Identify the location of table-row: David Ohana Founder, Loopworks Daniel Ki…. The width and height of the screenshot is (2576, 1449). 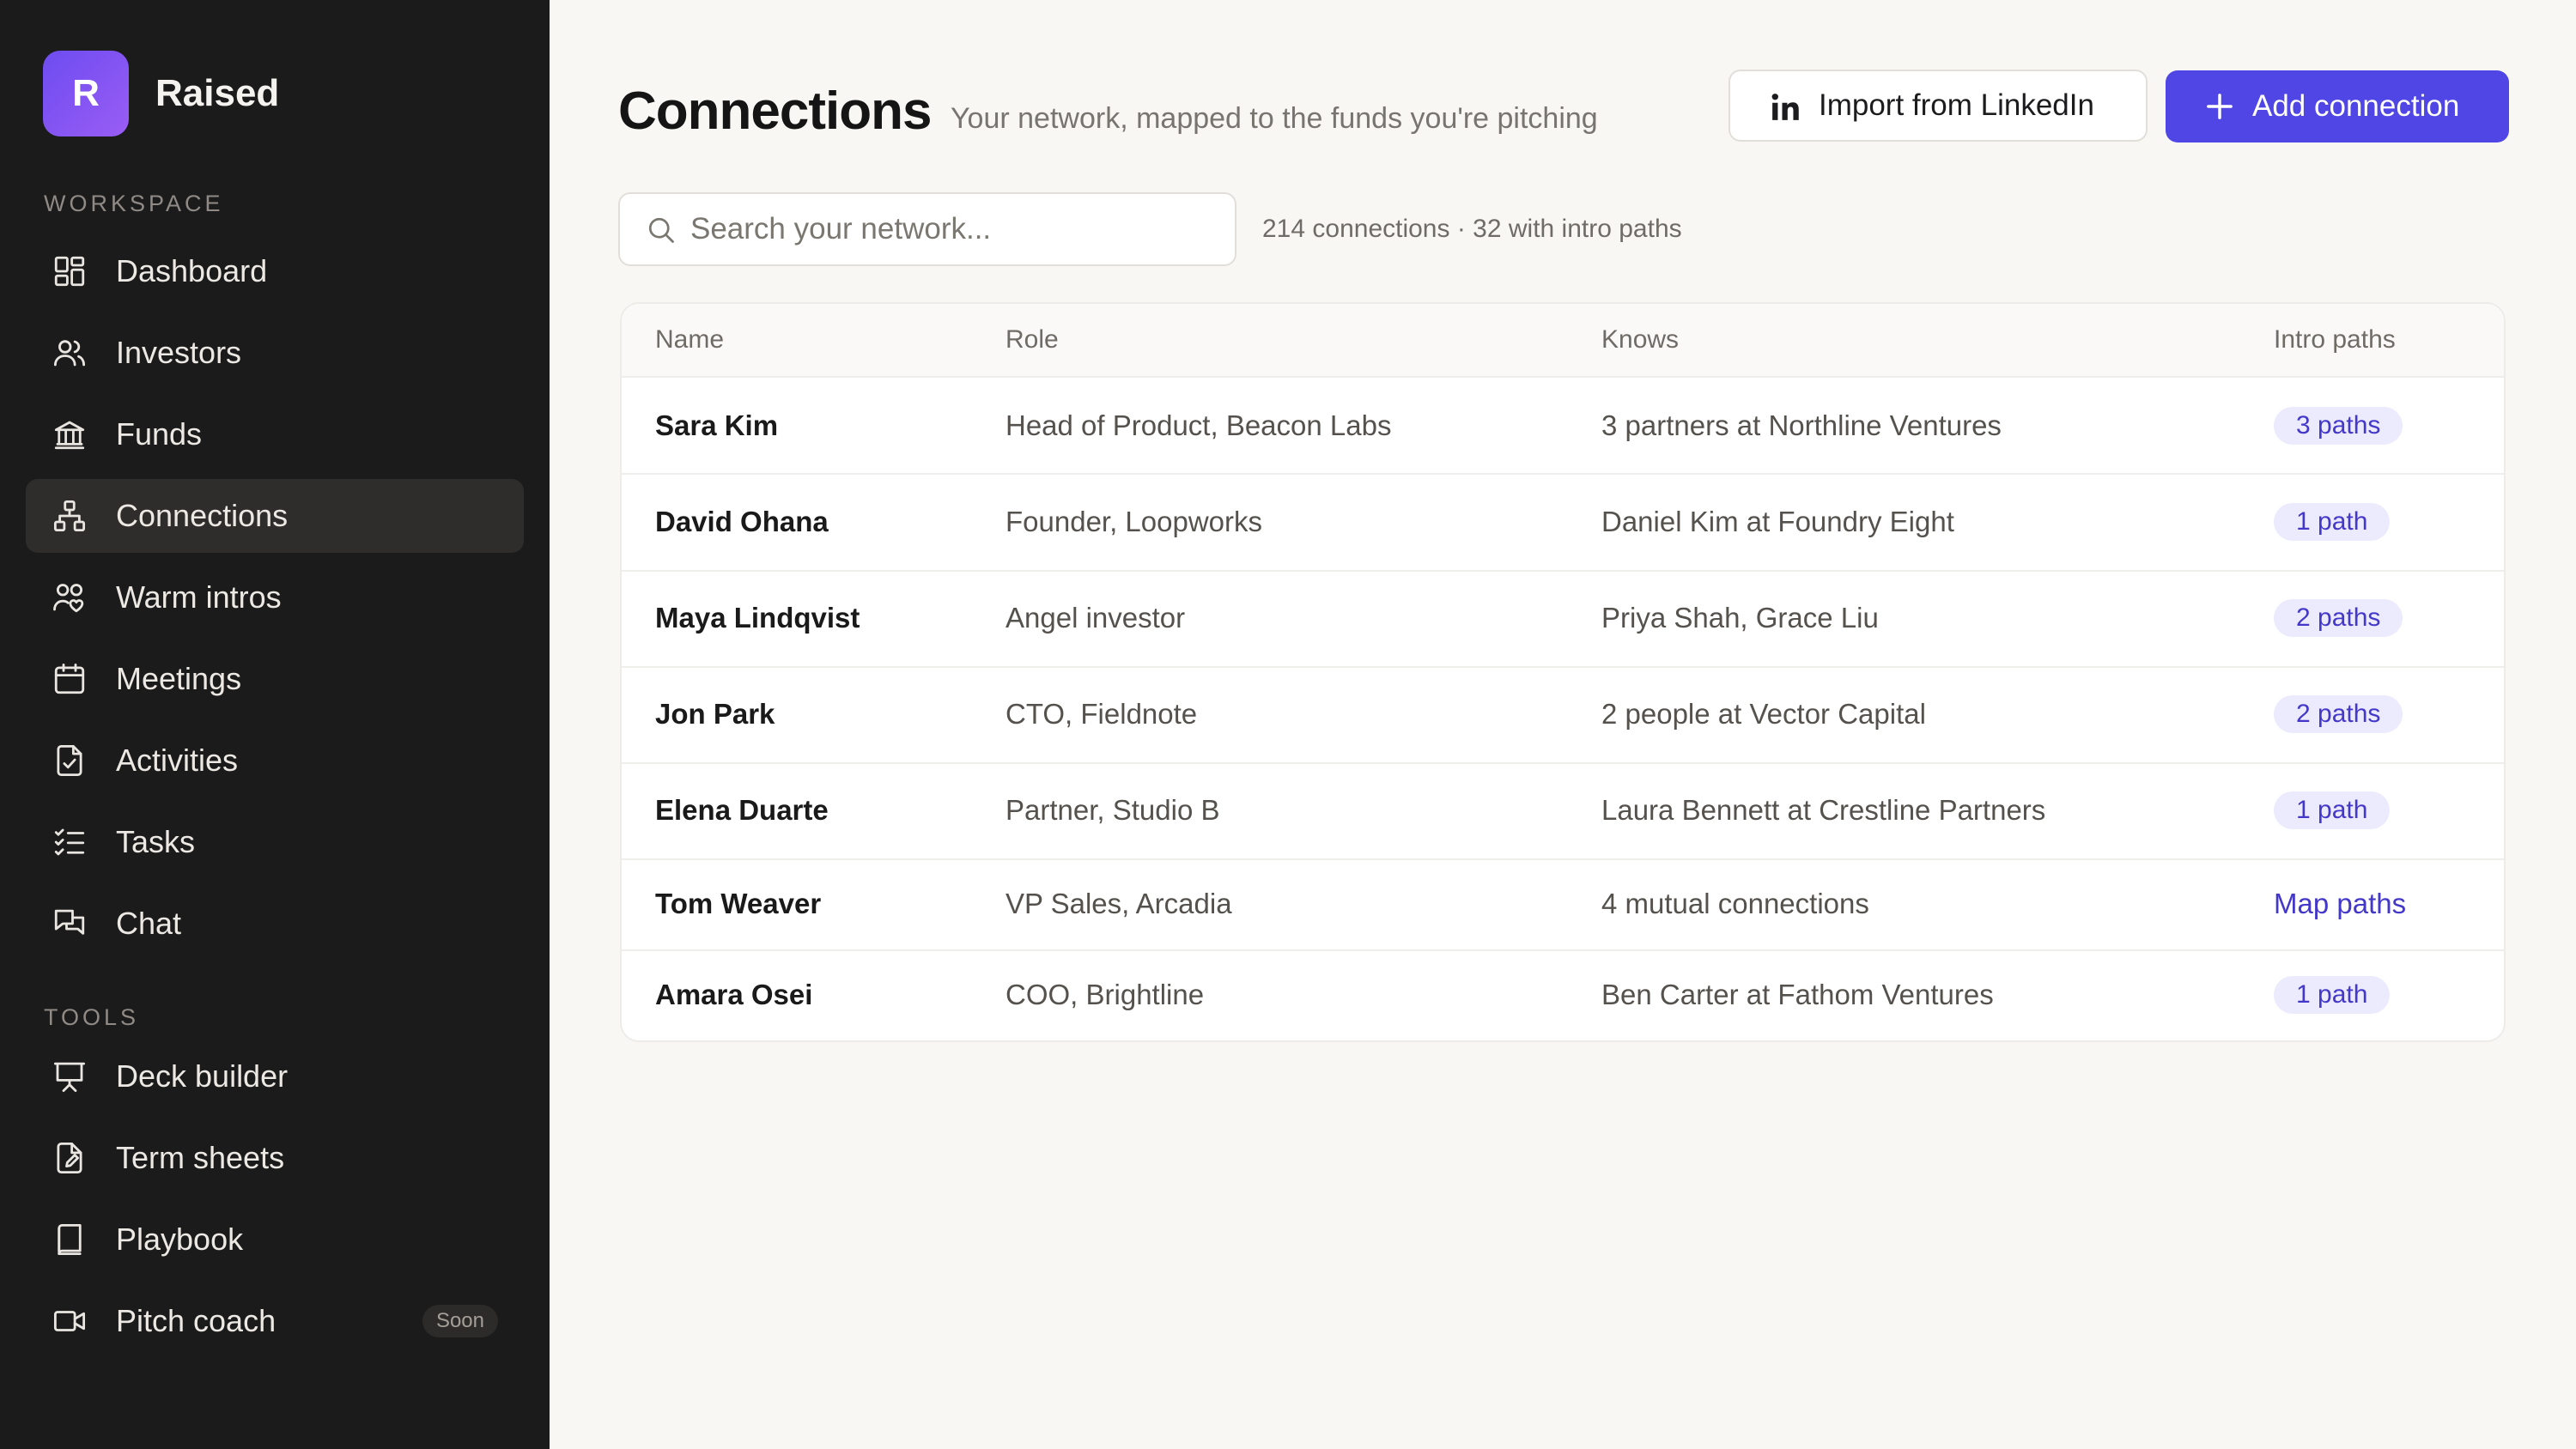
(1563, 523).